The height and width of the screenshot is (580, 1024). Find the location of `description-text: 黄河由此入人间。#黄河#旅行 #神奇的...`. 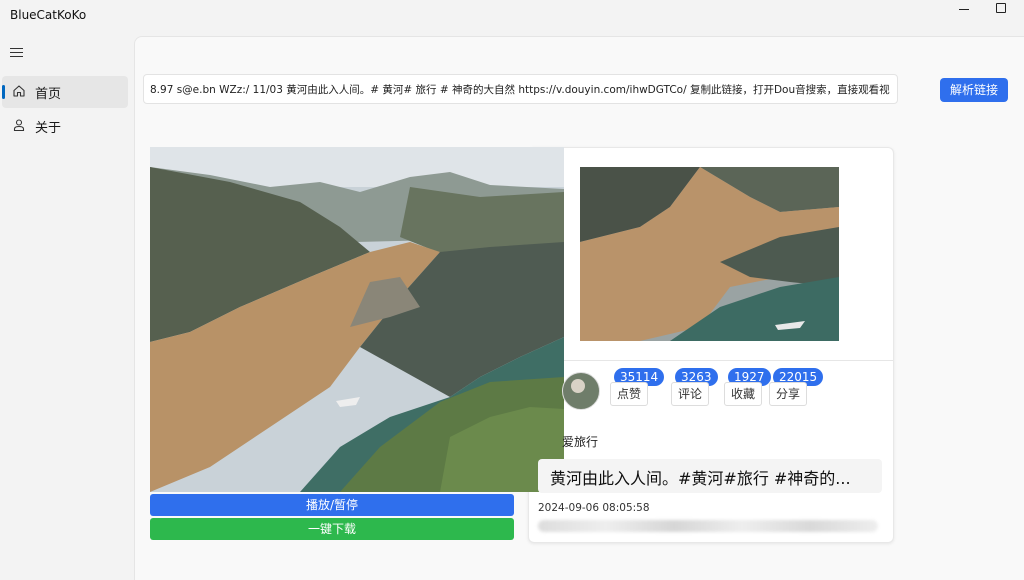

description-text: 黄河由此入人间。#黄河#旅行 #神奇的... is located at coordinates (700, 478).